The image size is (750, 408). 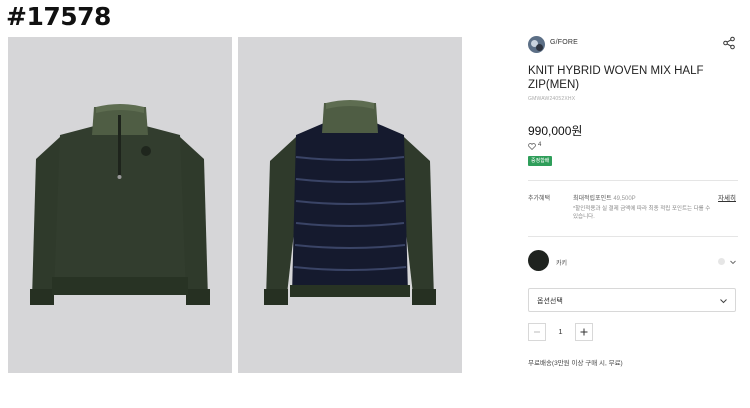 What do you see at coordinates (552, 99) in the screenshot?
I see `product-code: GMWAW24052XHX` at bounding box center [552, 99].